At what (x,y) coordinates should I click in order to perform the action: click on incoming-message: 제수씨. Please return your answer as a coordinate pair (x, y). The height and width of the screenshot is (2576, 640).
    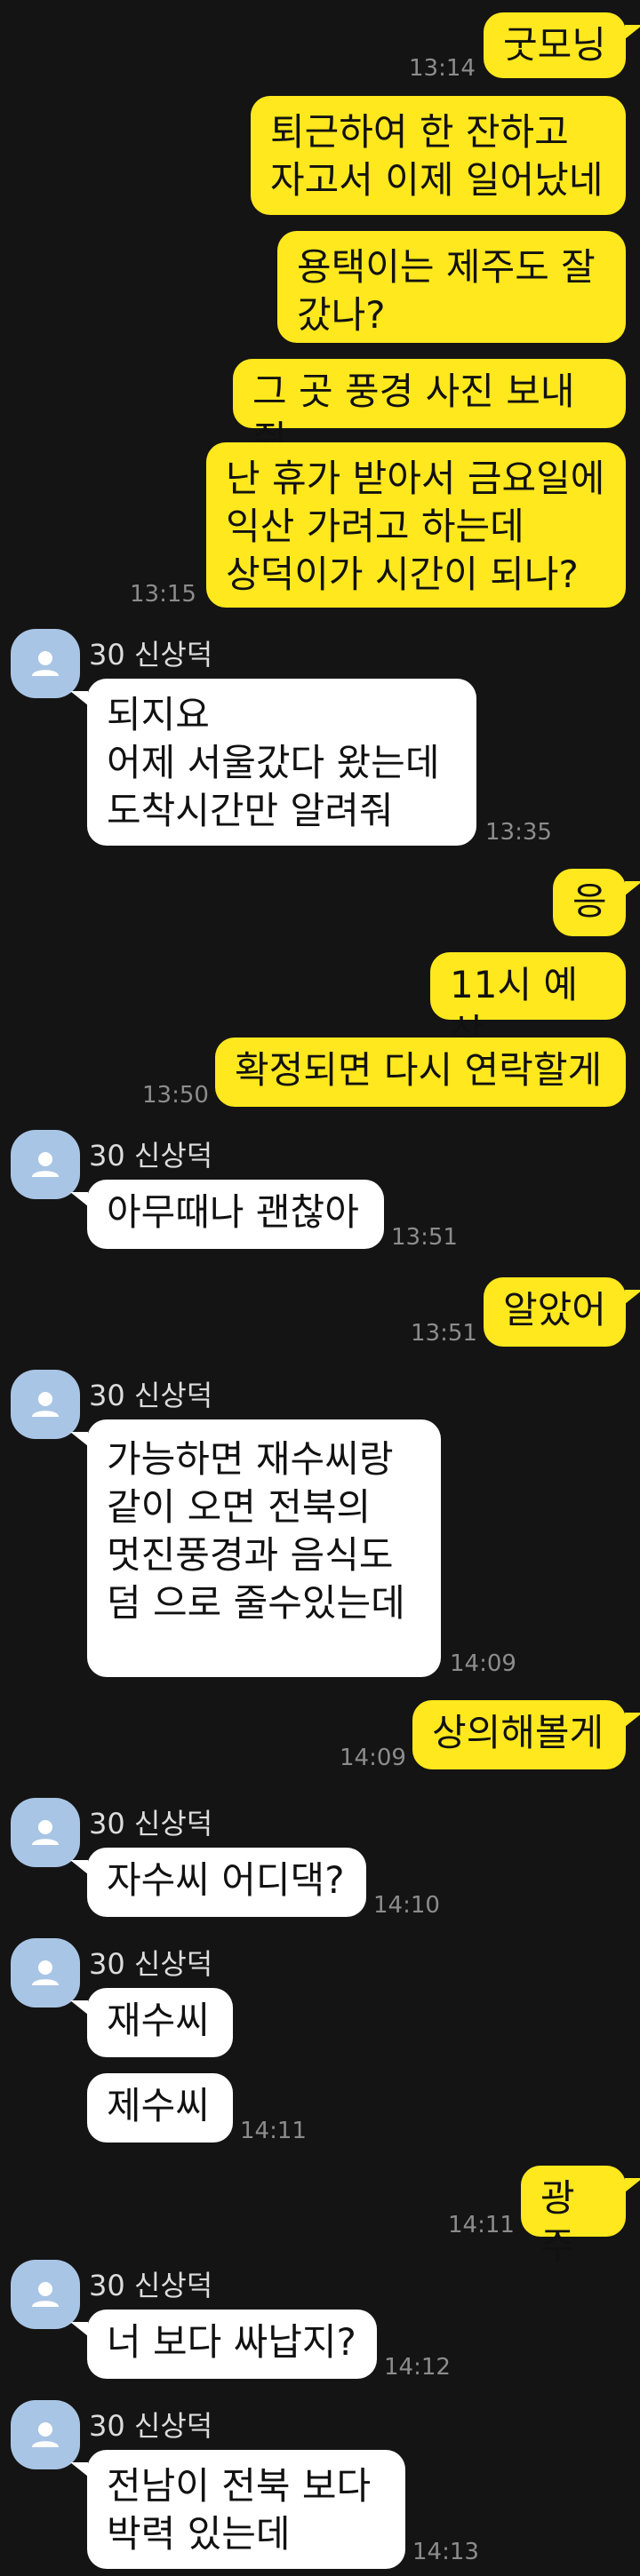
    Looking at the image, I should click on (160, 2108).